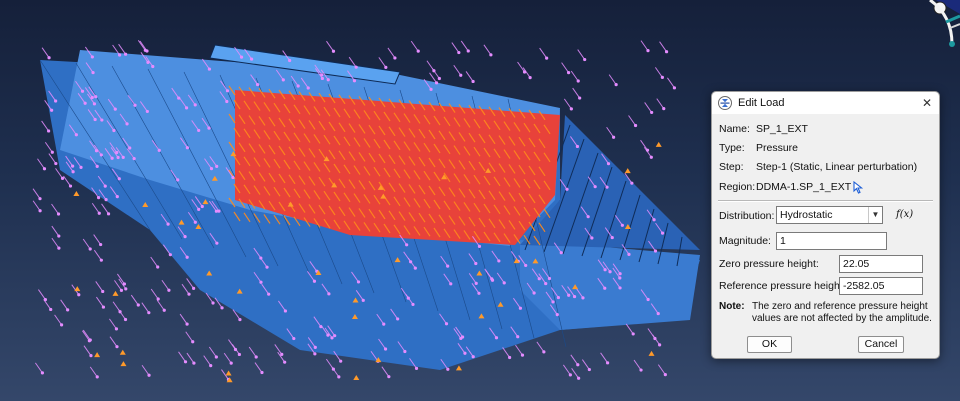  I want to click on magnitude-input, so click(831, 241).